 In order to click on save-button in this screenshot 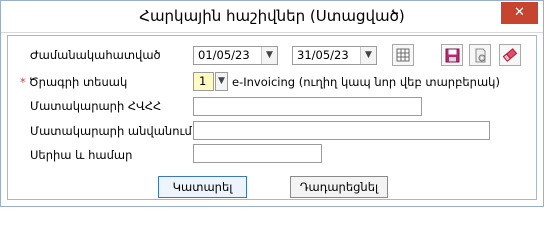, I will do `click(452, 55)`.